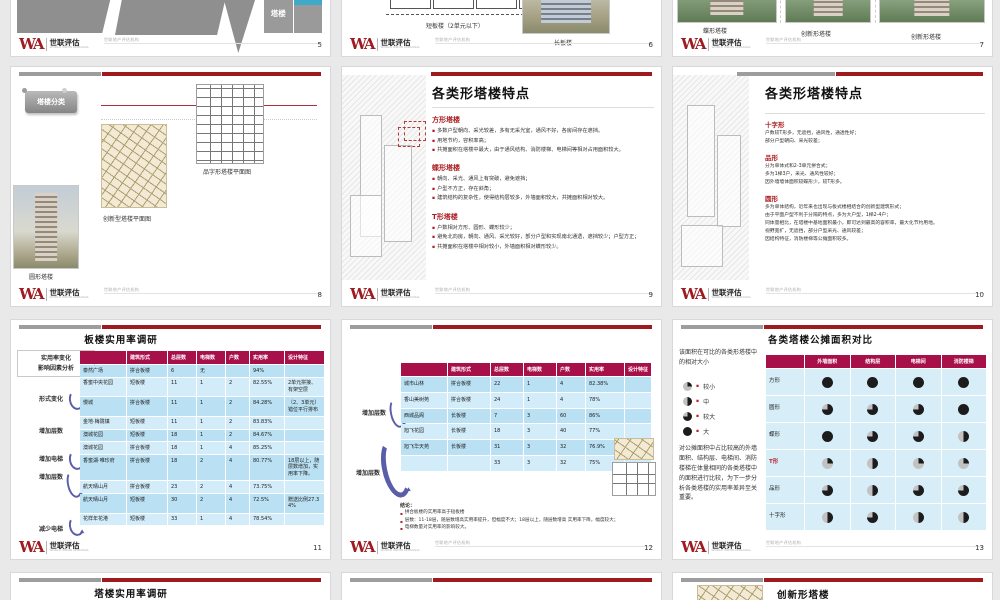  Describe the element at coordinates (424, 416) in the screenshot. I see `table-cell: 西城品阁` at that location.